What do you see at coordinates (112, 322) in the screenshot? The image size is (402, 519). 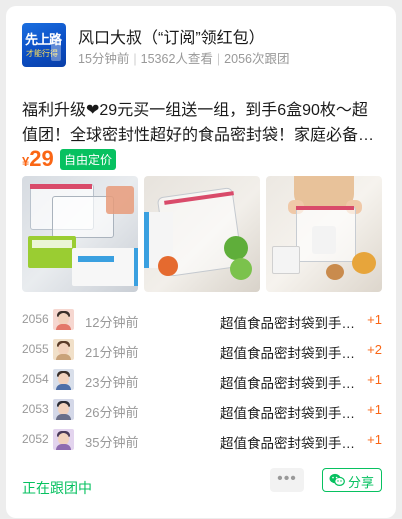 I see `order-time: 12分钟前` at bounding box center [112, 322].